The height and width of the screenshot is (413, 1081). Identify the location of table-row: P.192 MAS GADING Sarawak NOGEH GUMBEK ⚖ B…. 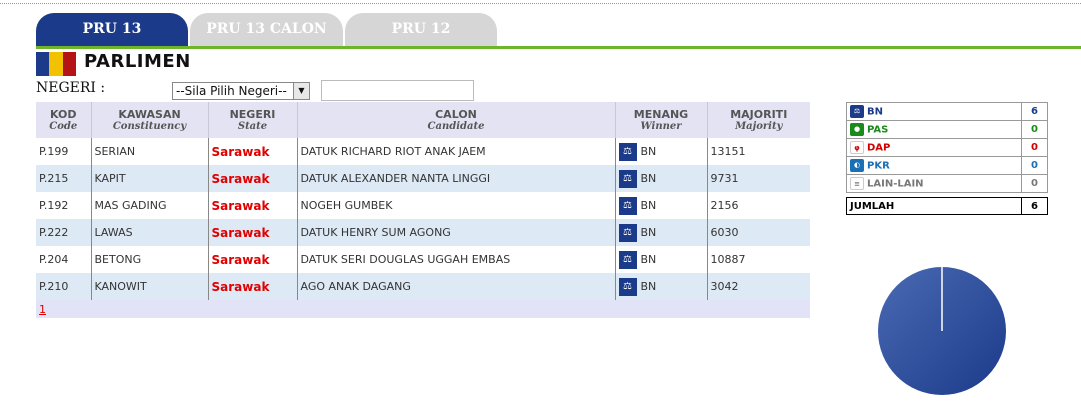
(423, 205).